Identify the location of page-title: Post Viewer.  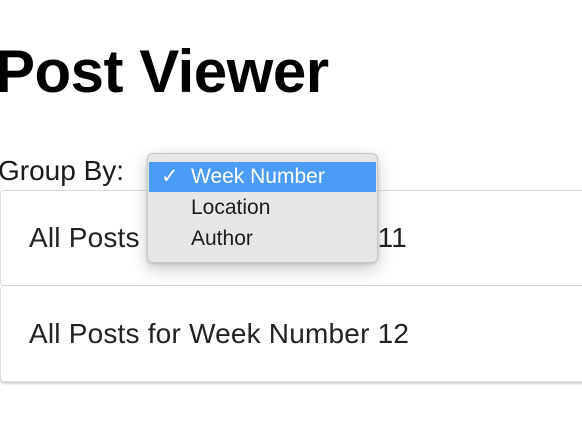
(164, 71).